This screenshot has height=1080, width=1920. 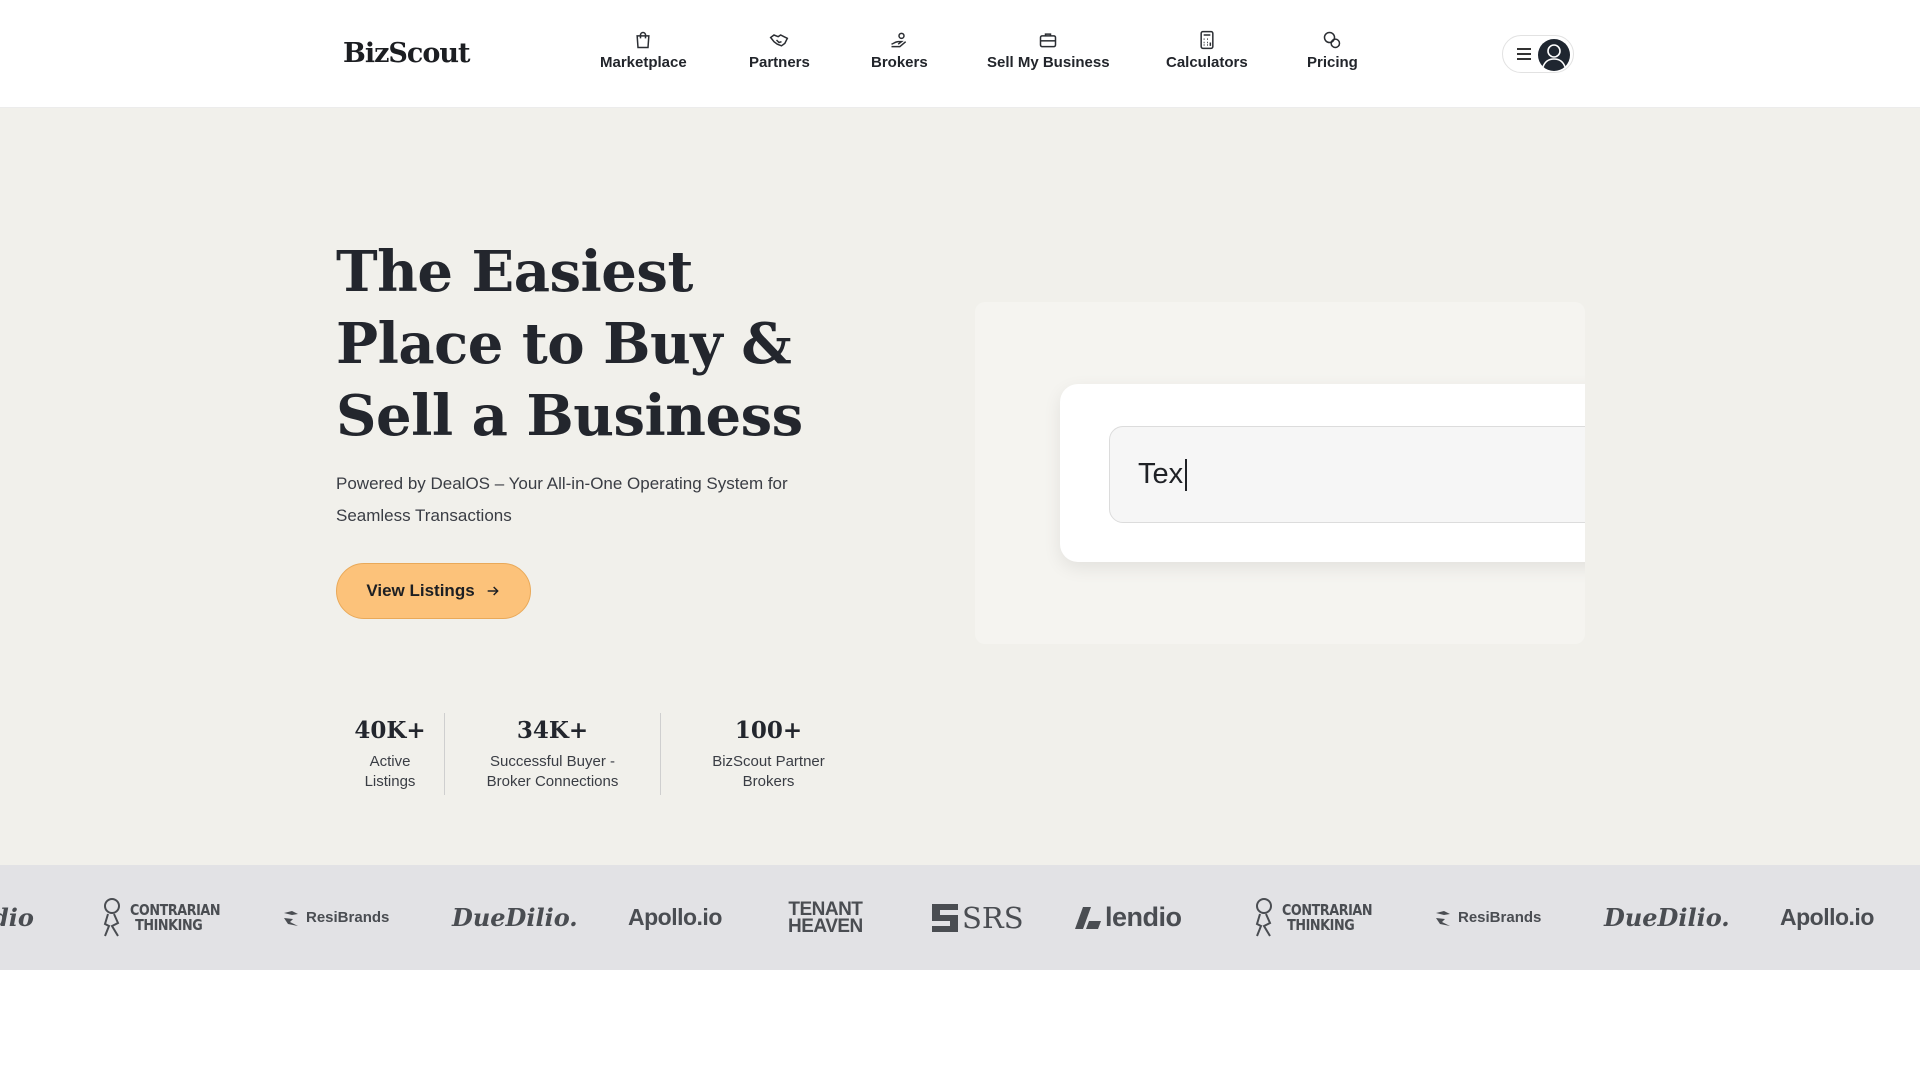 I want to click on stat-label-line: Successful Buyer -, so click(x=552, y=761).